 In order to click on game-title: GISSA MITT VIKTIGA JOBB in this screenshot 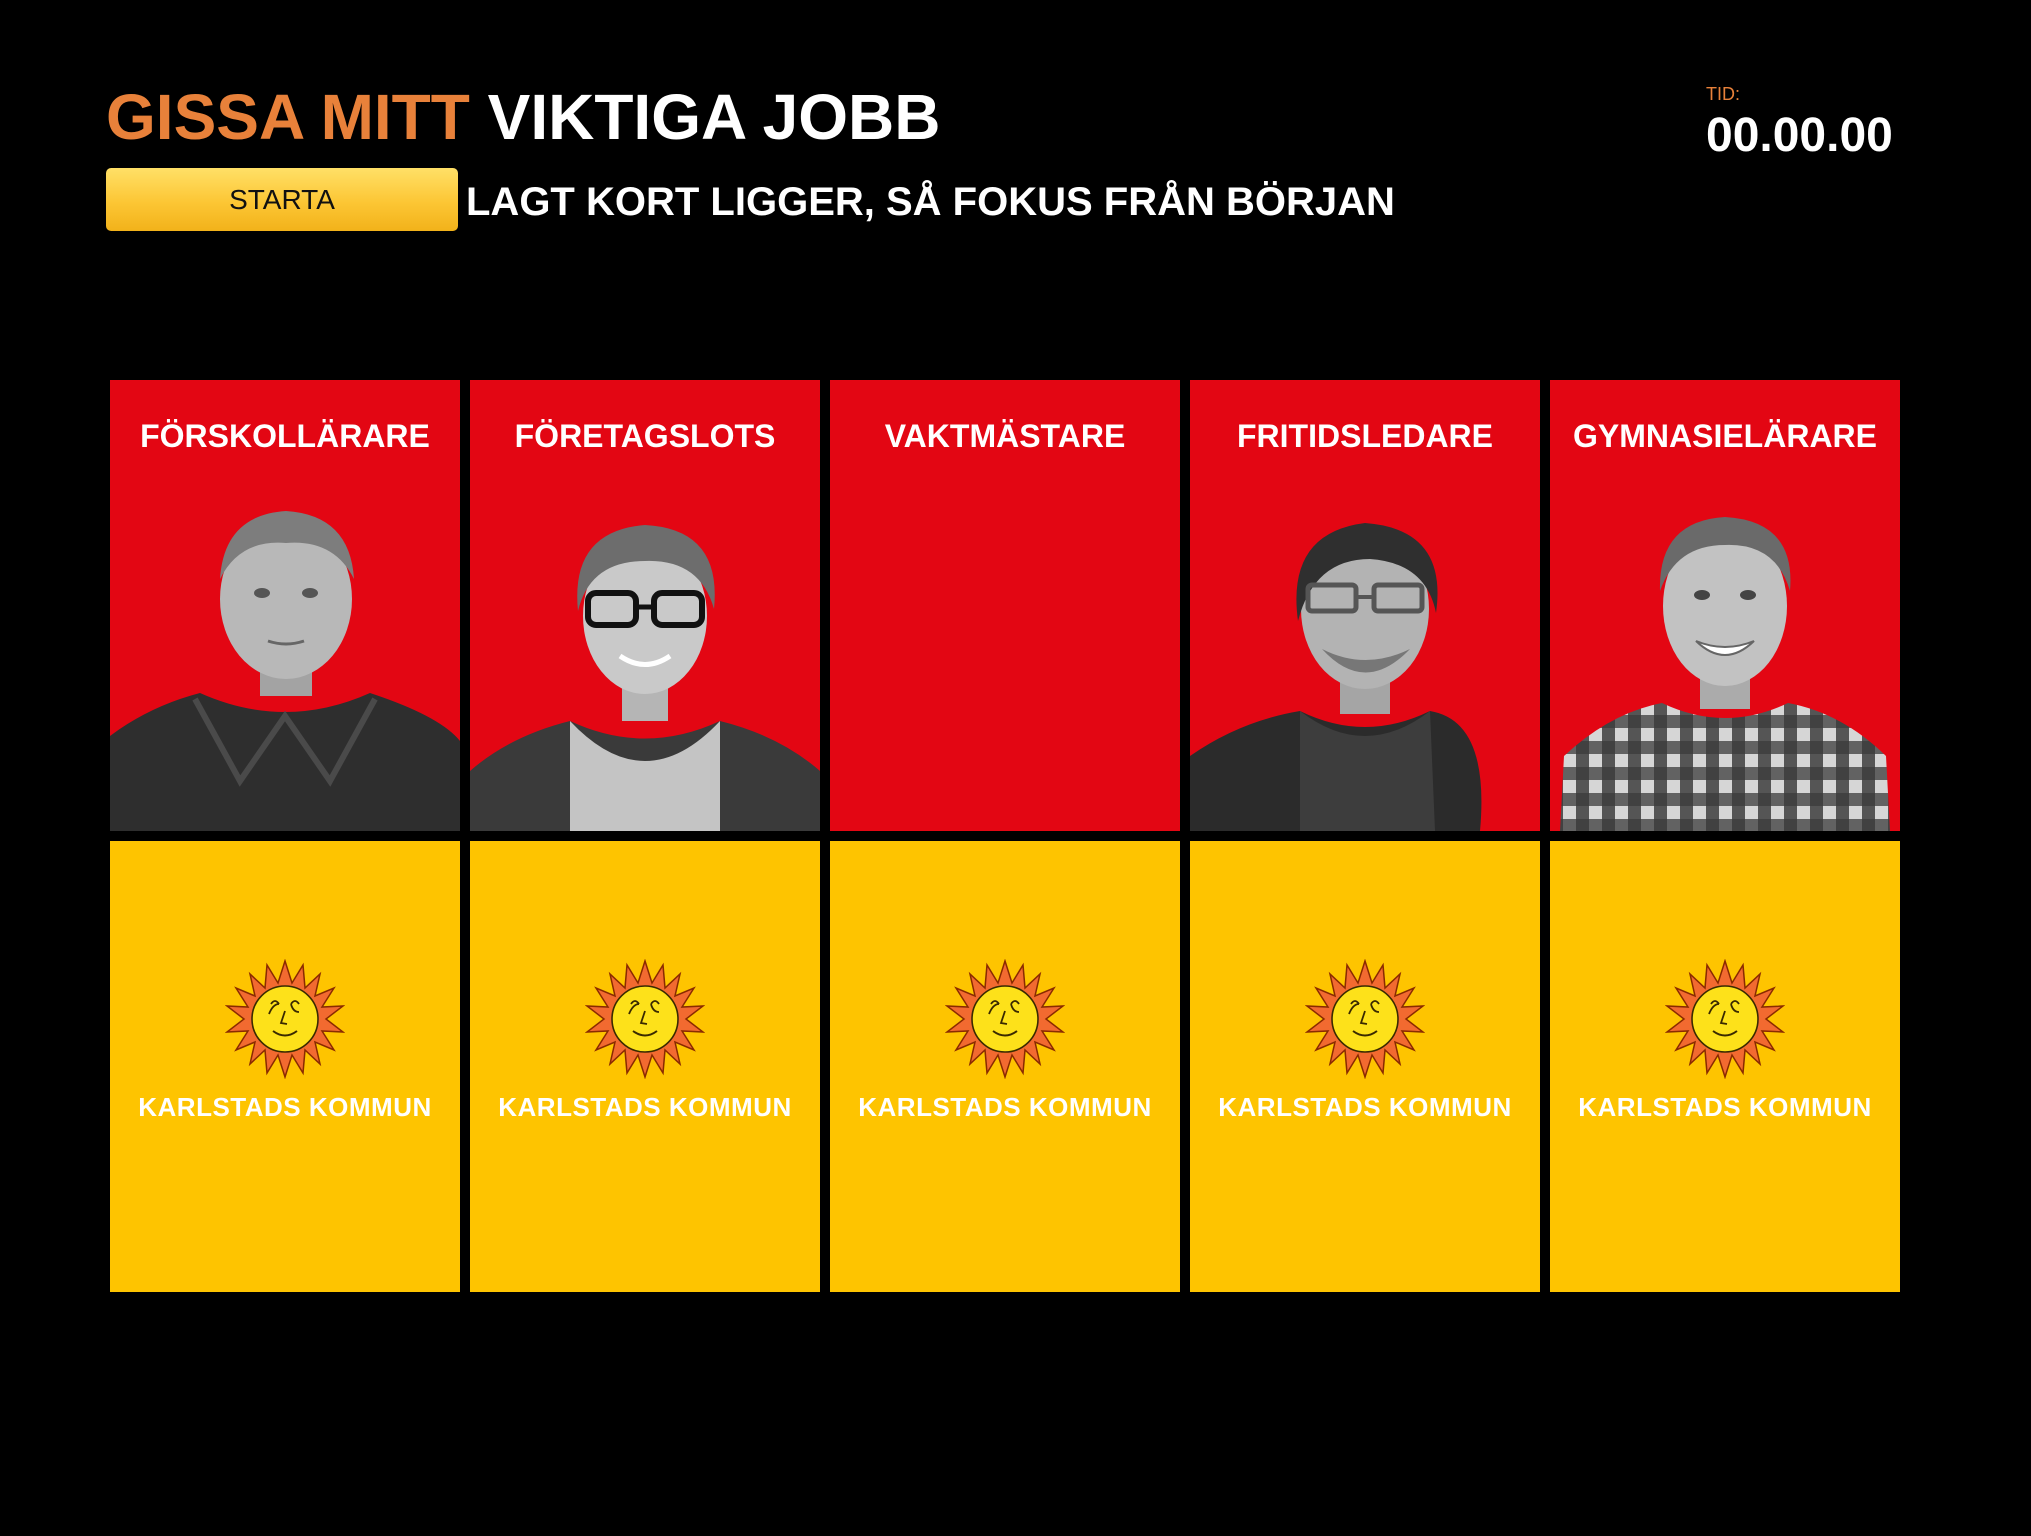, I will do `click(523, 117)`.